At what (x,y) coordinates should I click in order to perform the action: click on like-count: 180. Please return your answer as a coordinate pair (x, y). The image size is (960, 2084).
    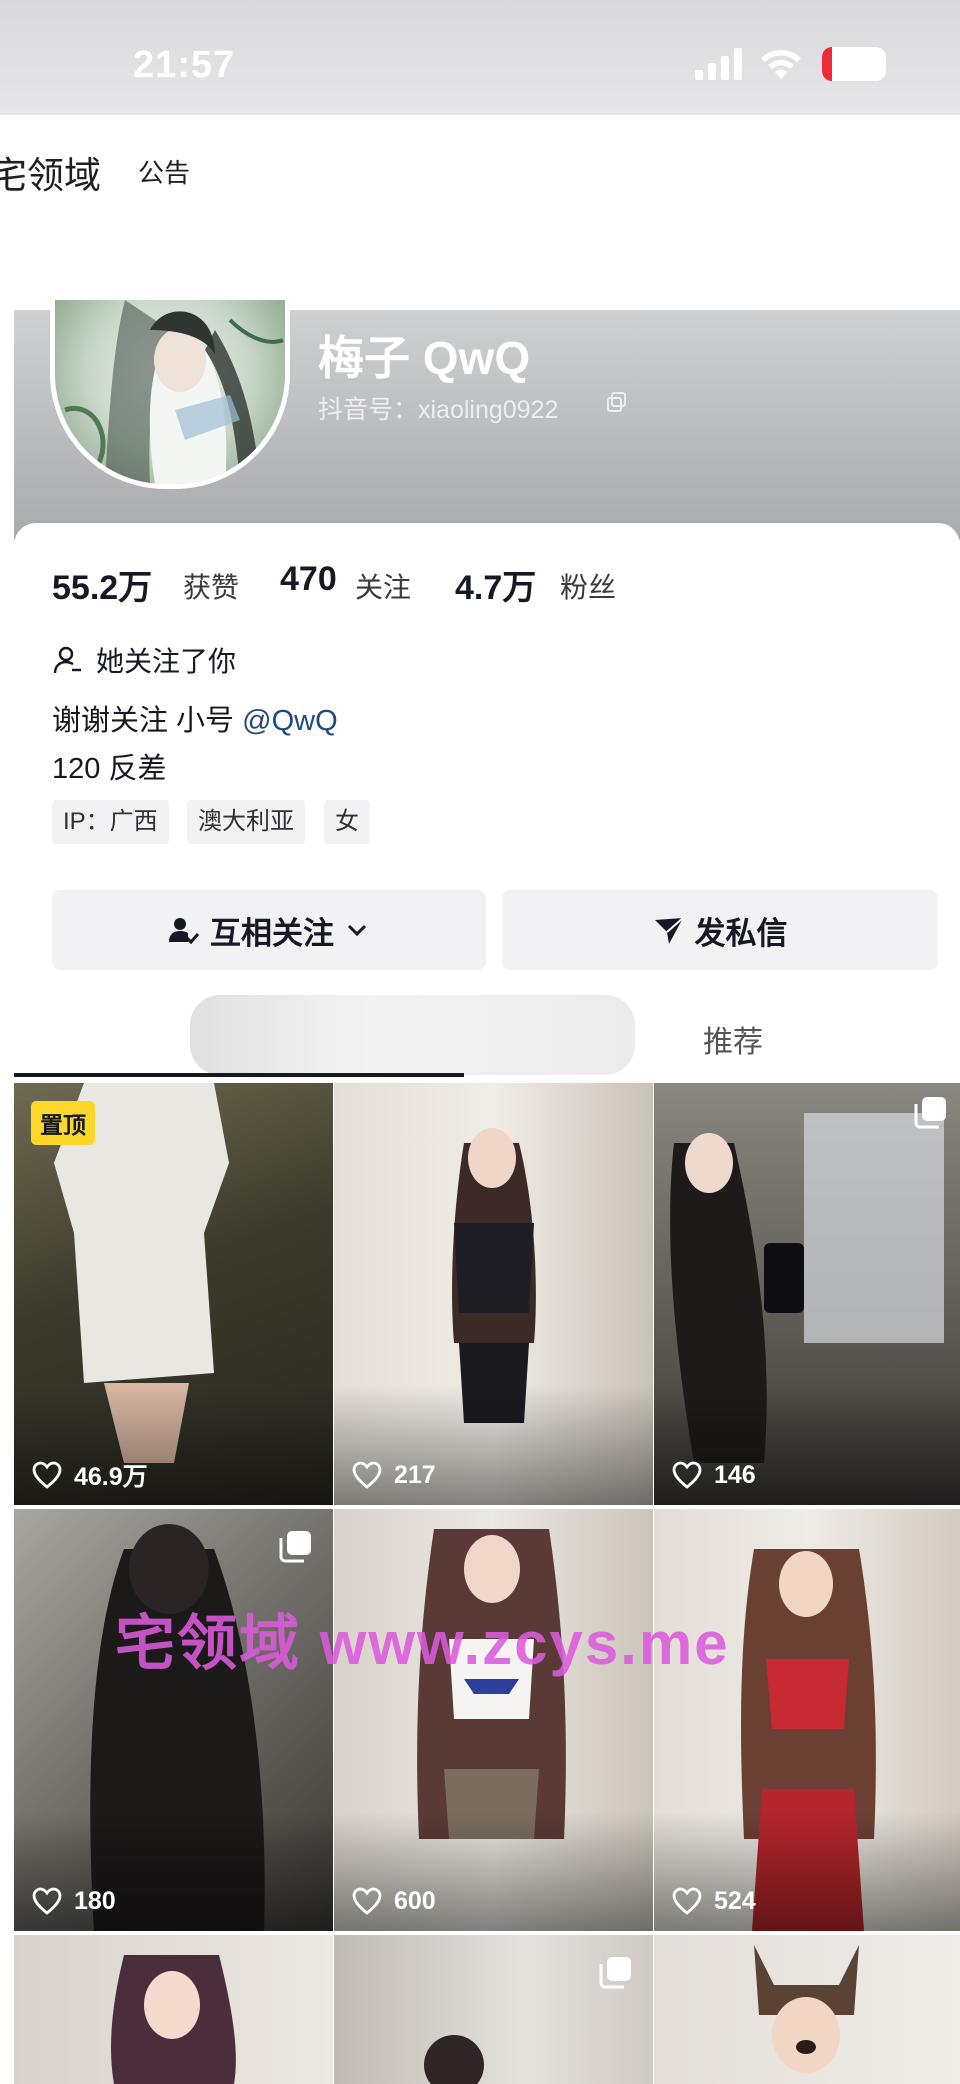
    Looking at the image, I should click on (74, 1901).